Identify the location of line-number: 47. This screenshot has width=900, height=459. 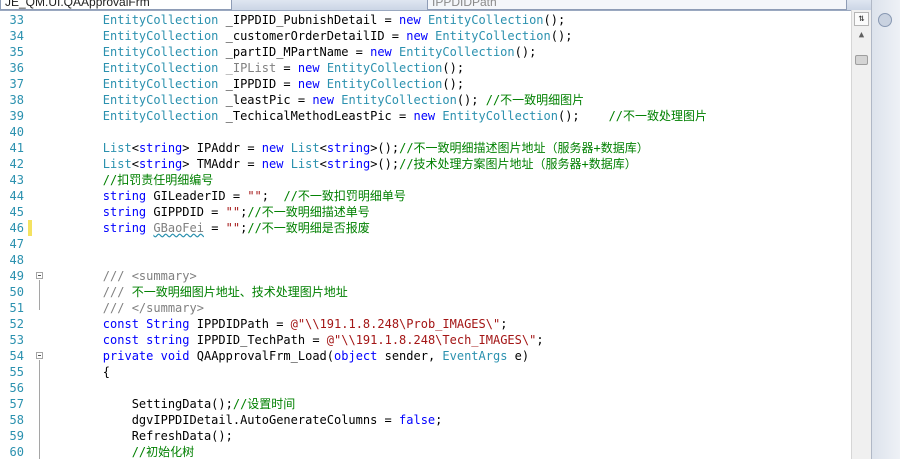
(16, 244).